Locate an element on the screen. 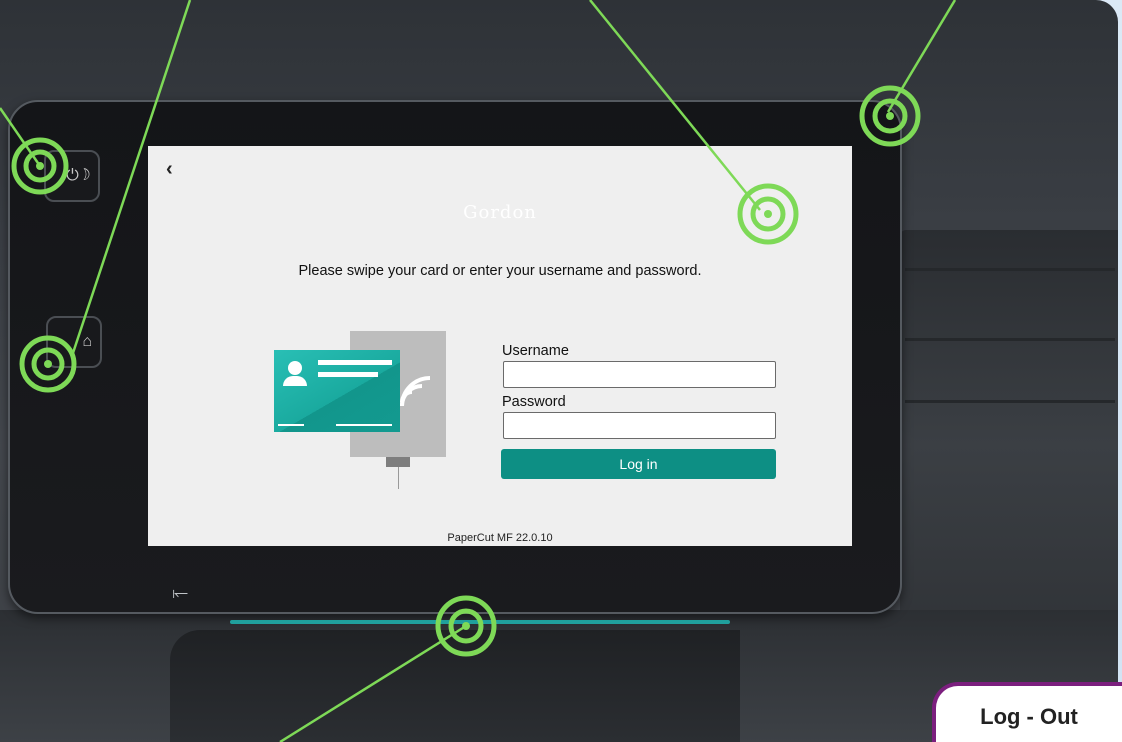 This screenshot has width=1122, height=742. version-text: PaperCut MF 22.0.10 is located at coordinates (500, 538).